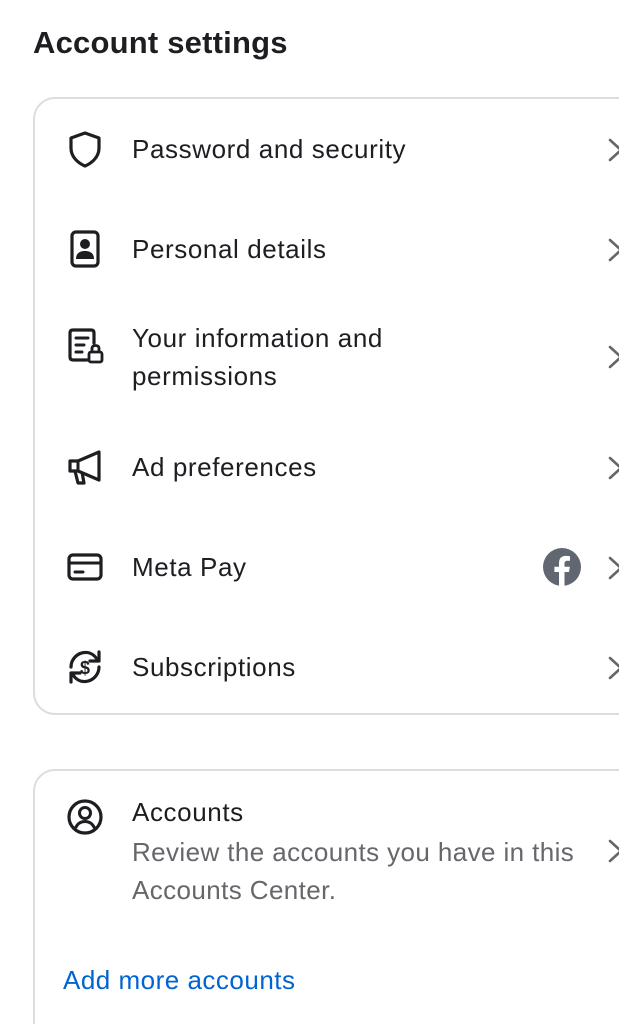  Describe the element at coordinates (327, 667) in the screenshot. I see `settings-item-subscriptions: $ Subscriptions` at that location.